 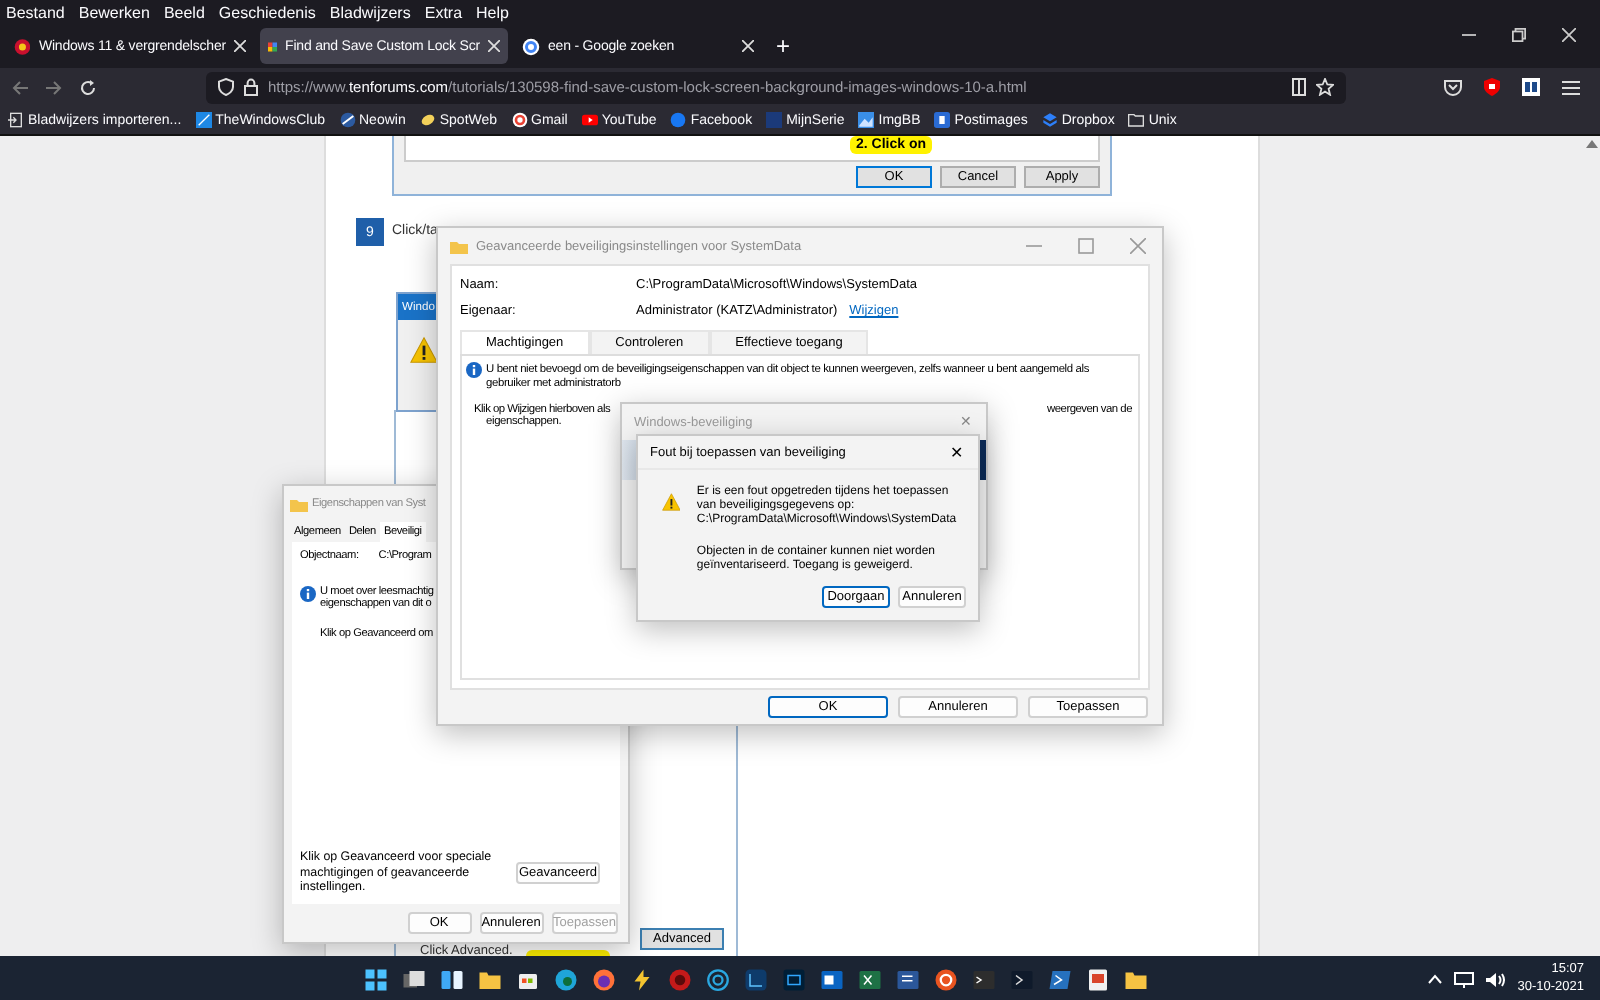 I want to click on play-icon, so click(x=589, y=120).